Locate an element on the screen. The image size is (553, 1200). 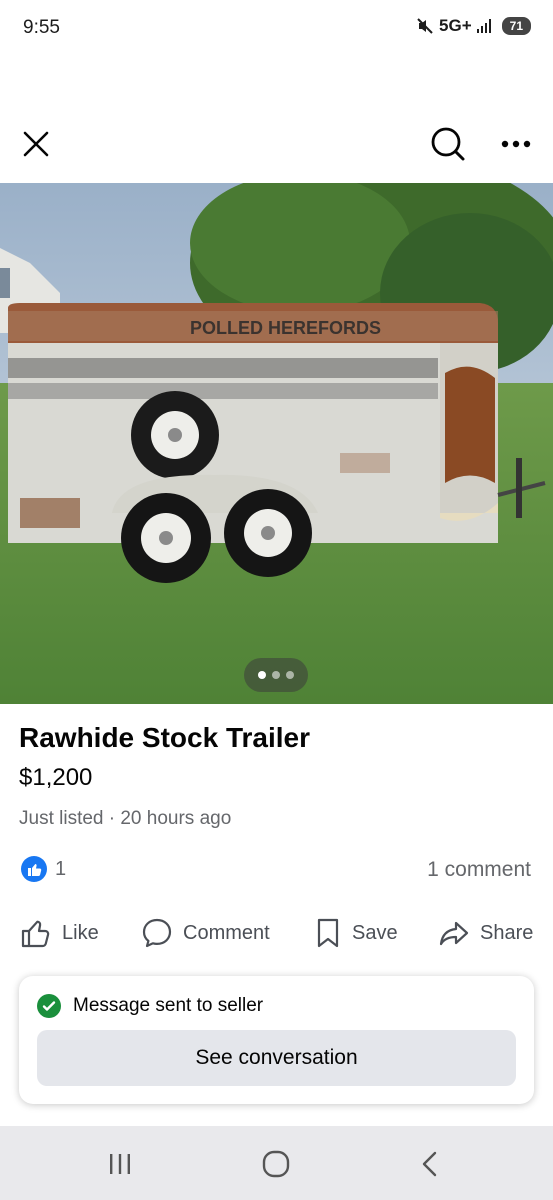
reaction-summary: 1 is located at coordinates (43, 869).